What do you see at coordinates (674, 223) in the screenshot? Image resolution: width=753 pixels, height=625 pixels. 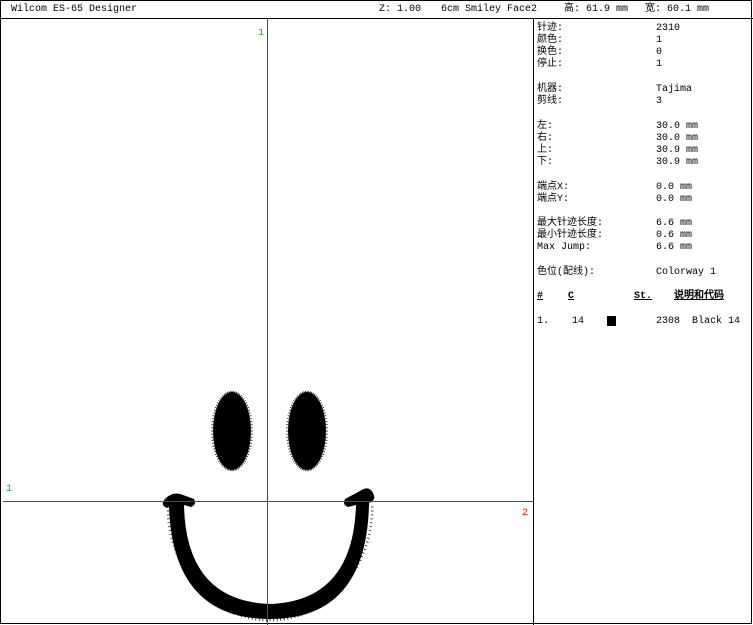 I see `max-stitch-value: 6.6 mm` at bounding box center [674, 223].